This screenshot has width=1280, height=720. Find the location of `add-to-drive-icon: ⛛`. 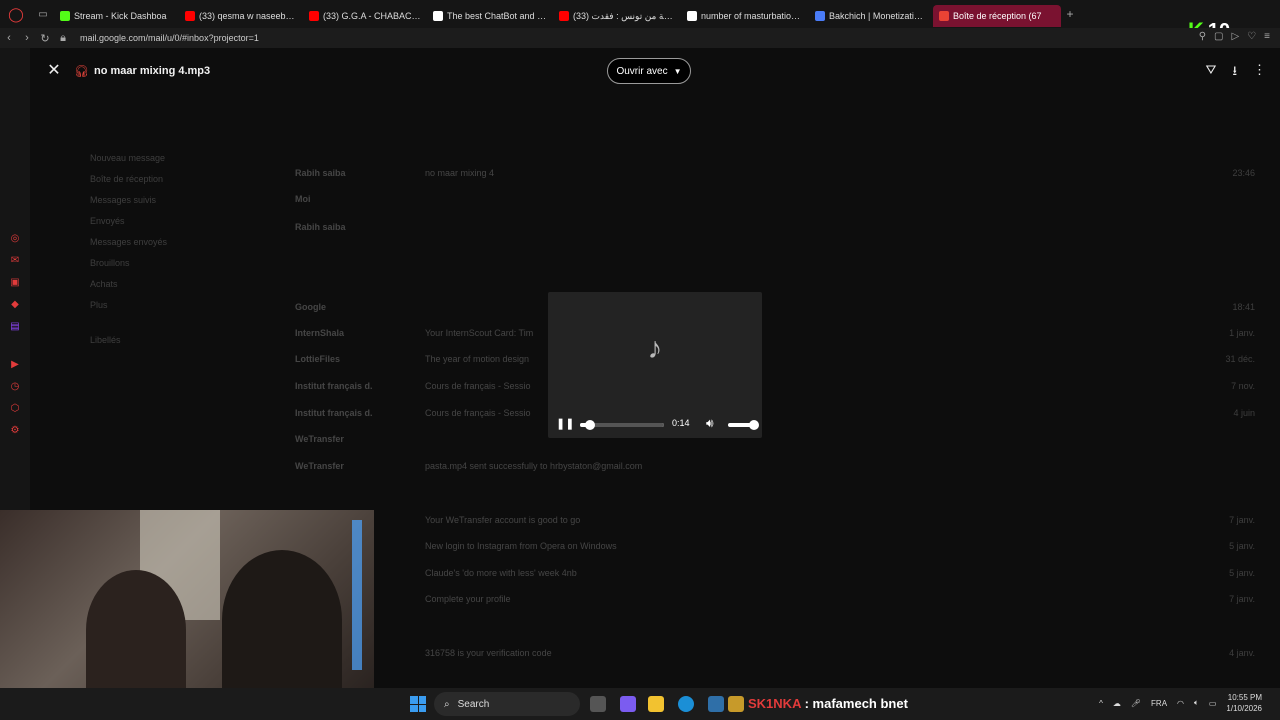

add-to-drive-icon: ⛛ is located at coordinates (1211, 73).